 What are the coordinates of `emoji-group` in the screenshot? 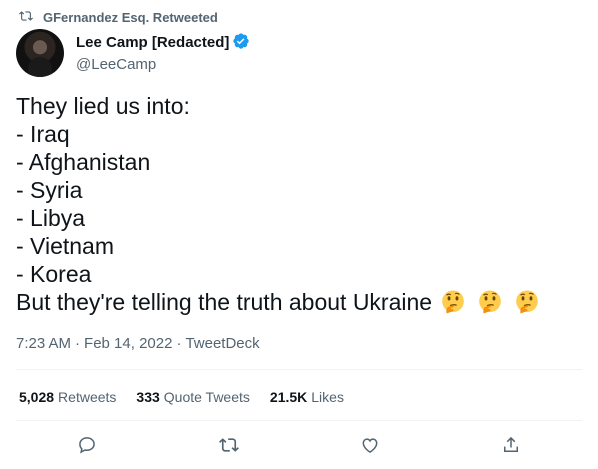 It's located at (490, 302).